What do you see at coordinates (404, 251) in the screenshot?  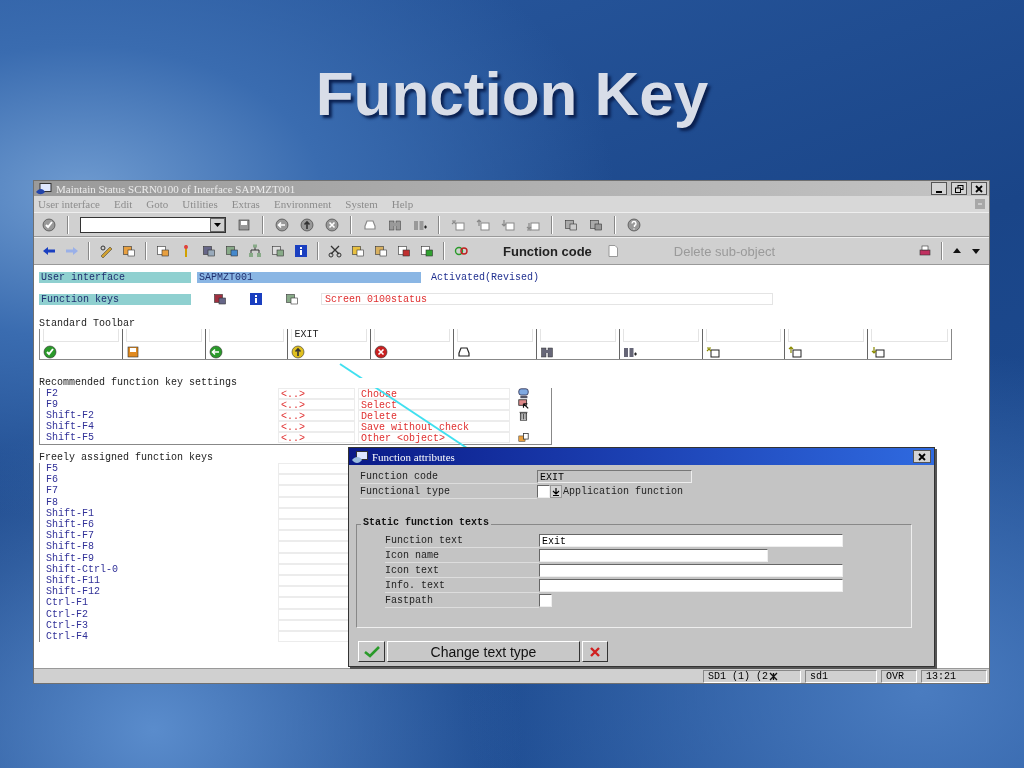 I see `insert-icon` at bounding box center [404, 251].